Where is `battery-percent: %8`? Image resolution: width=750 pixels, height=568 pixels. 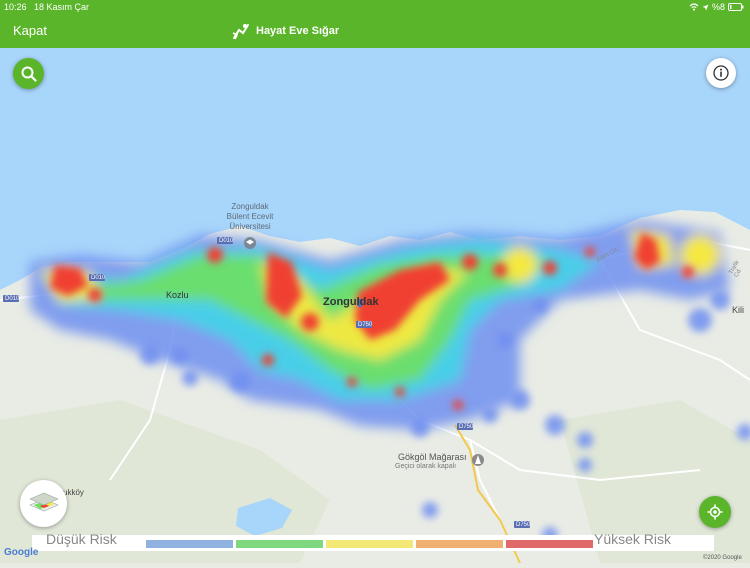
battery-percent: %8 is located at coordinates (718, 7).